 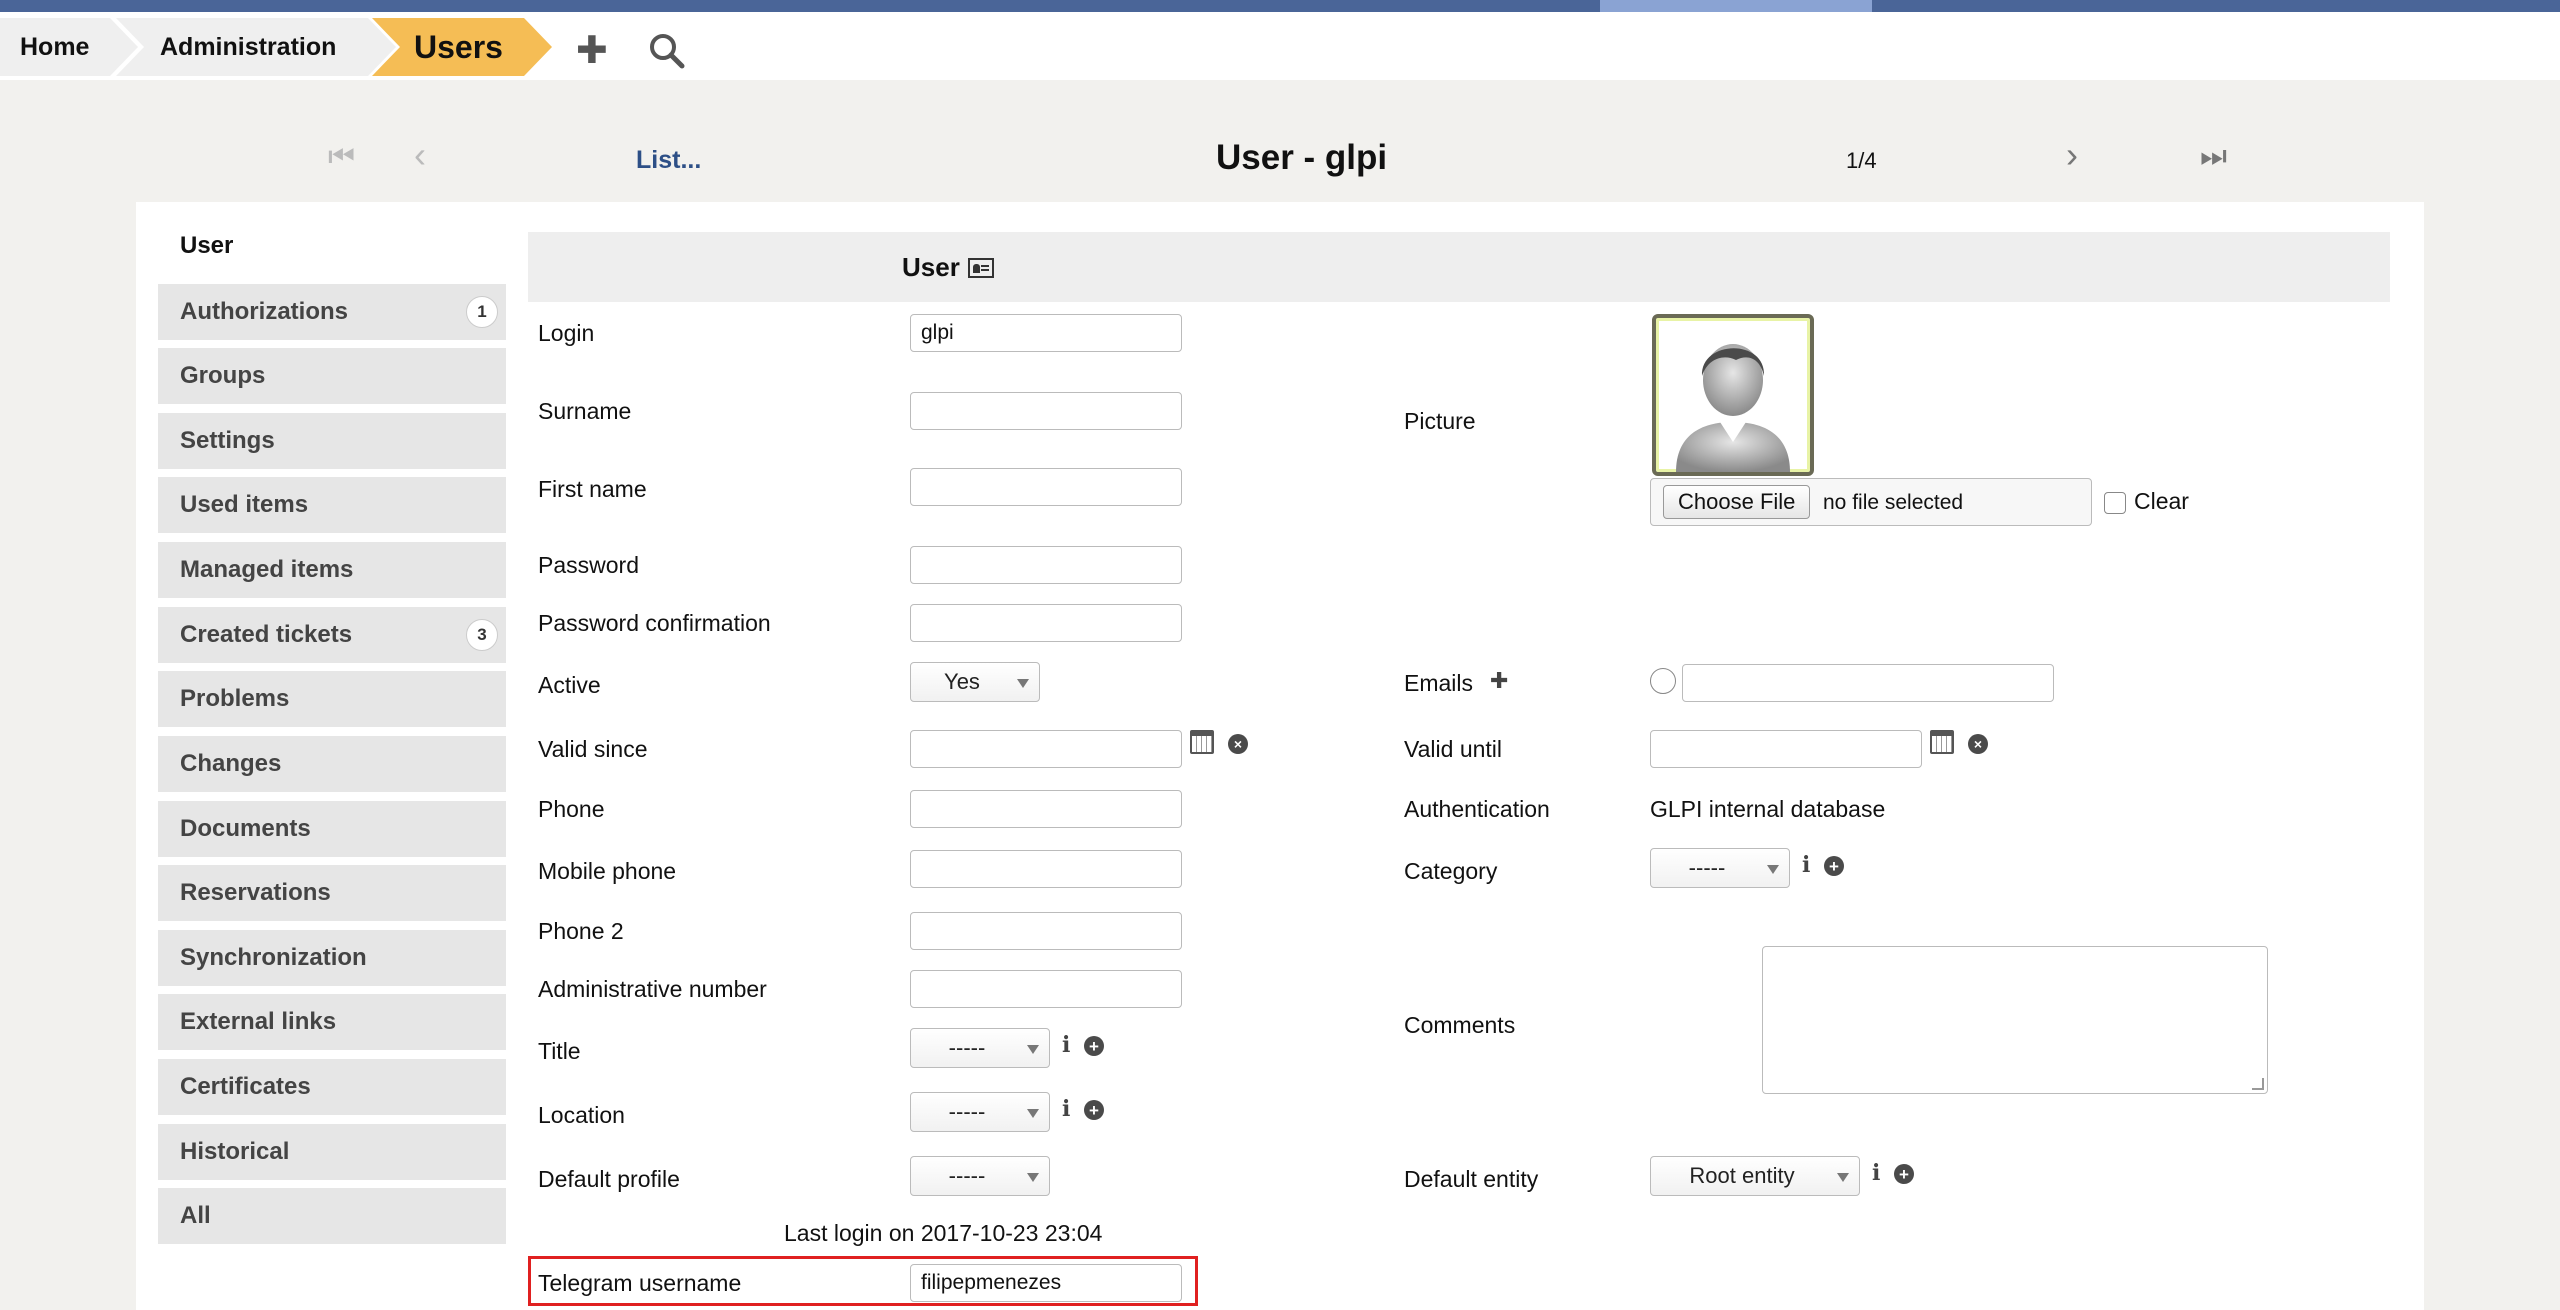 I want to click on avatar-silhouette-icon, so click(x=1733, y=408).